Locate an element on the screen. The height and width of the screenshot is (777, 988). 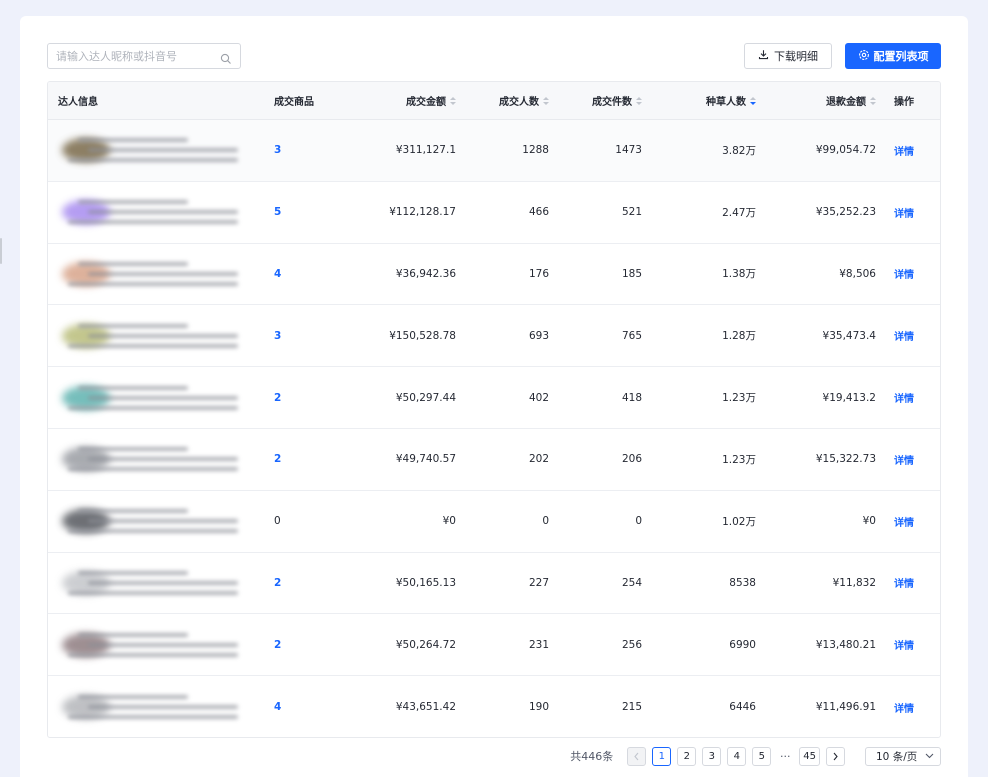
grass-count: 3.82万 is located at coordinates (739, 150).